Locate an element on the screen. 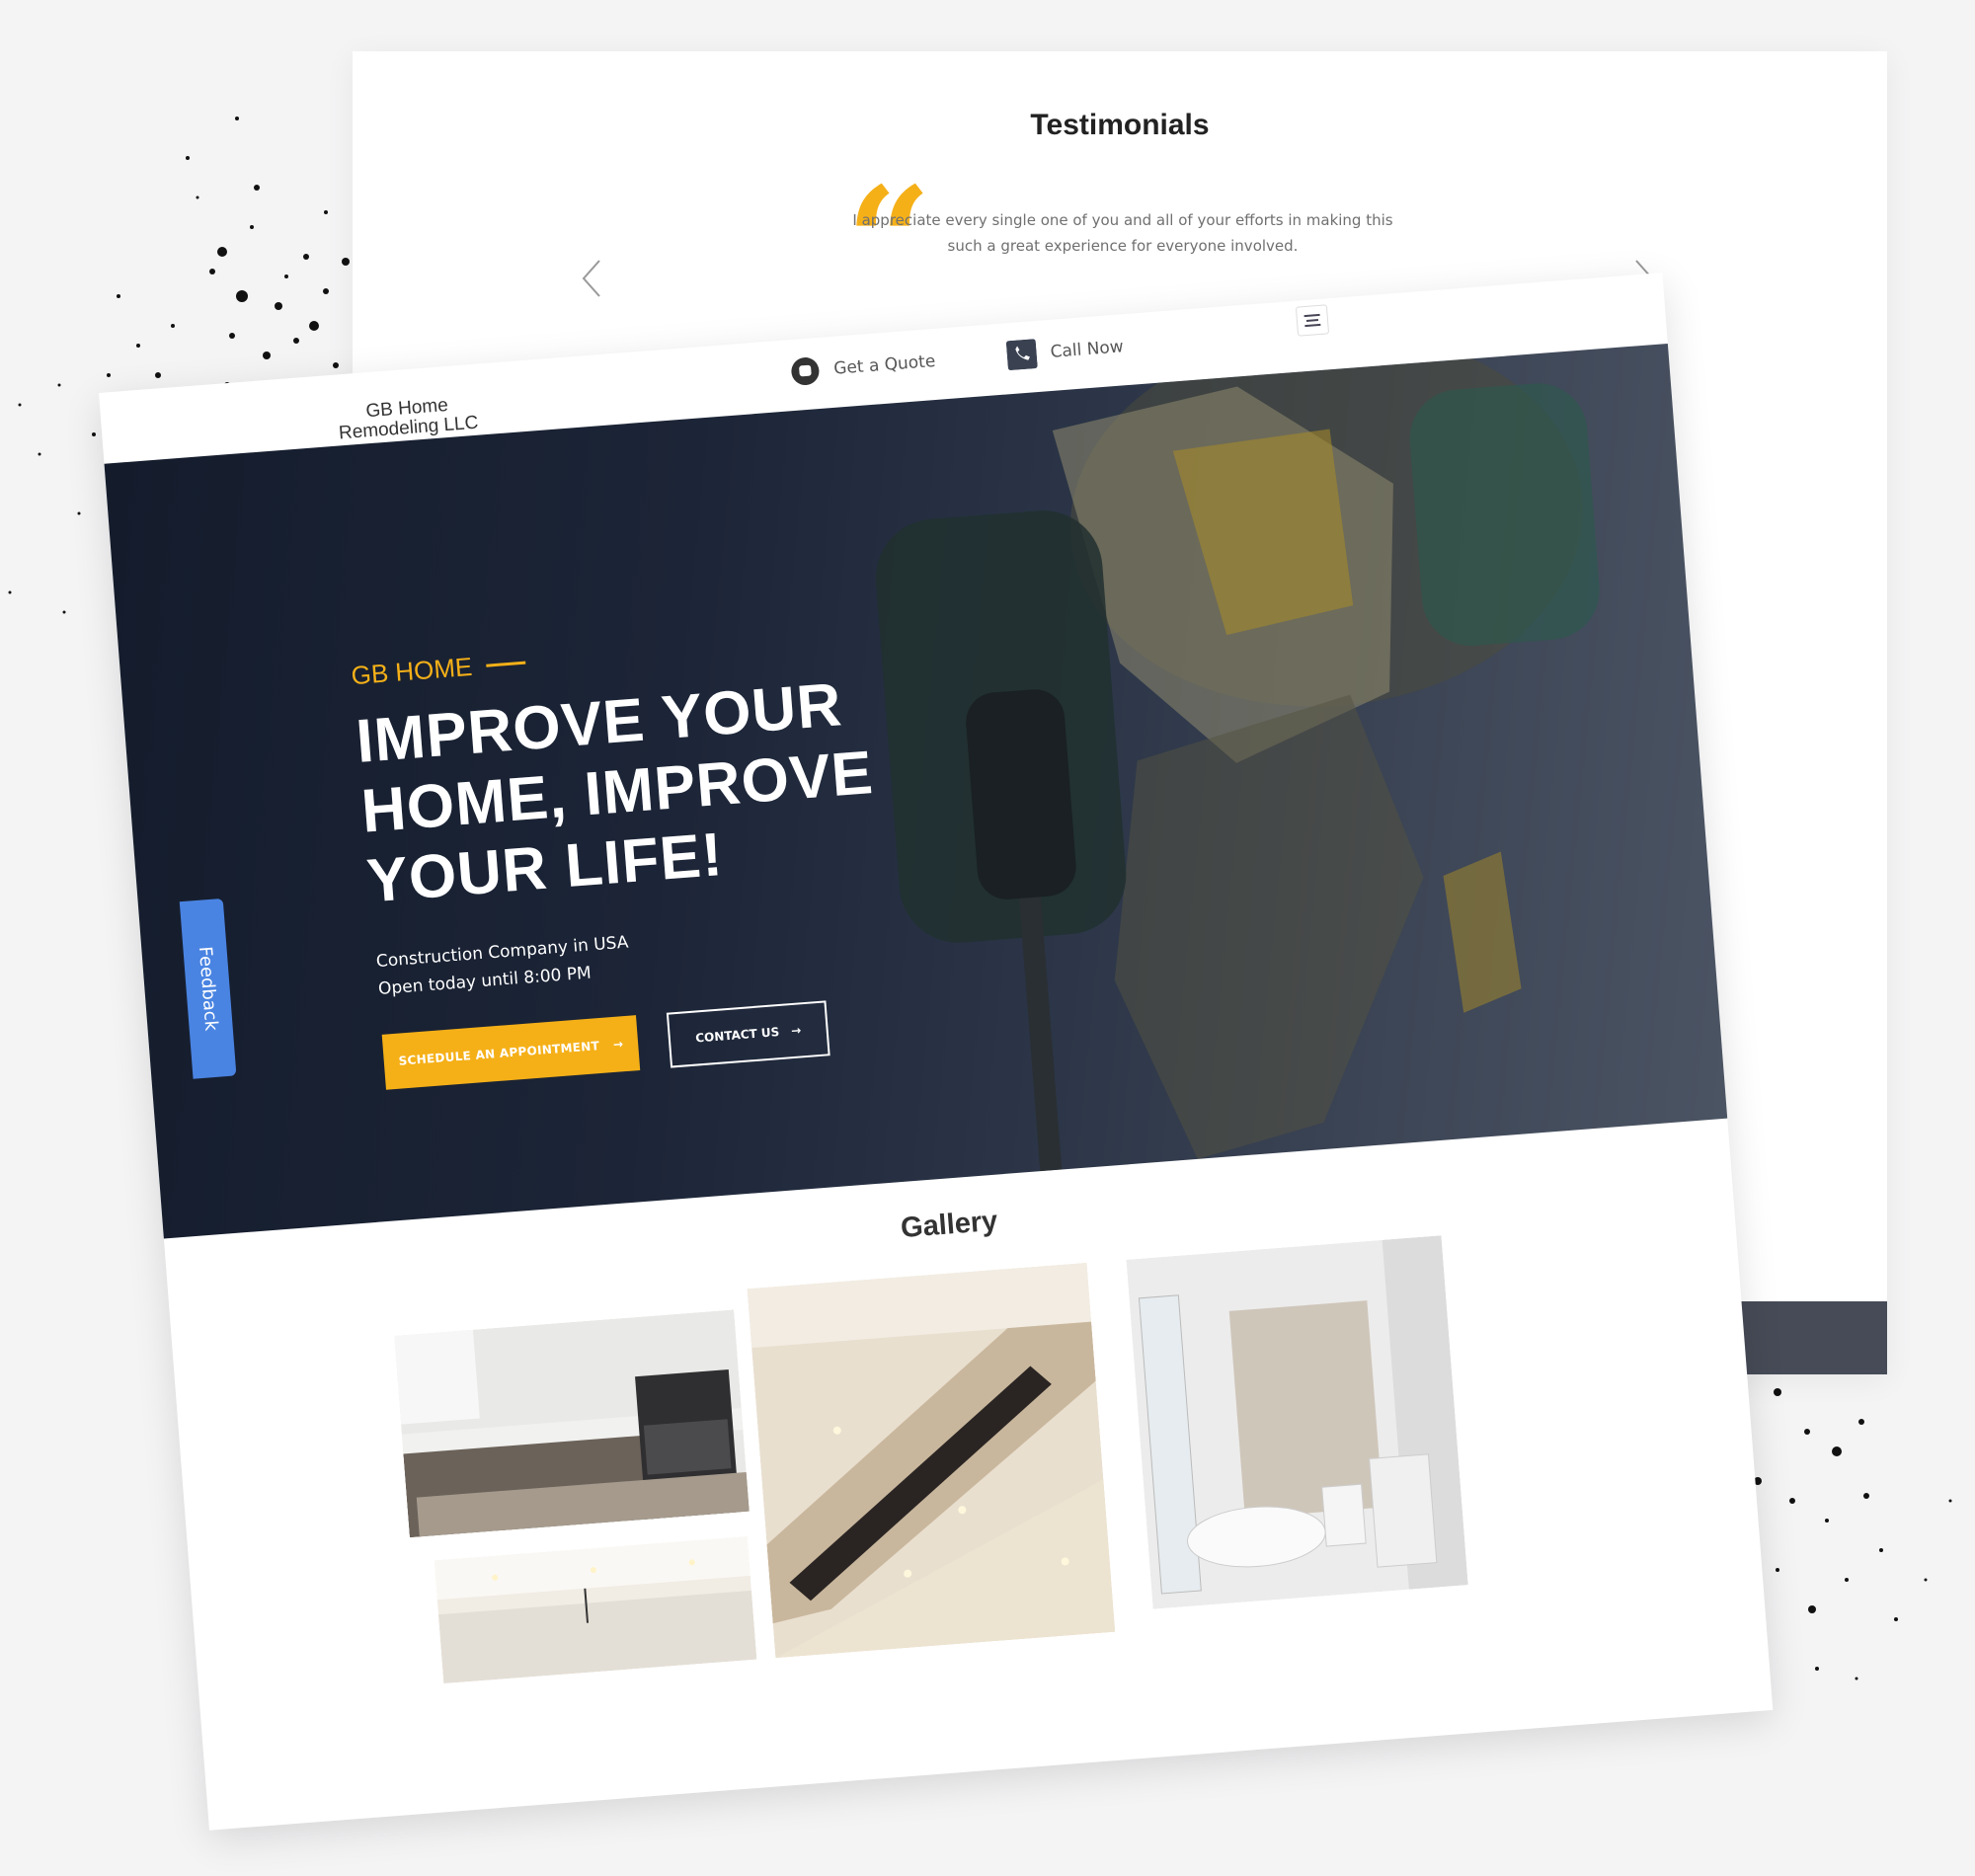 The height and width of the screenshot is (1876, 1975). feedback-tab-label: Feedback is located at coordinates (208, 989).